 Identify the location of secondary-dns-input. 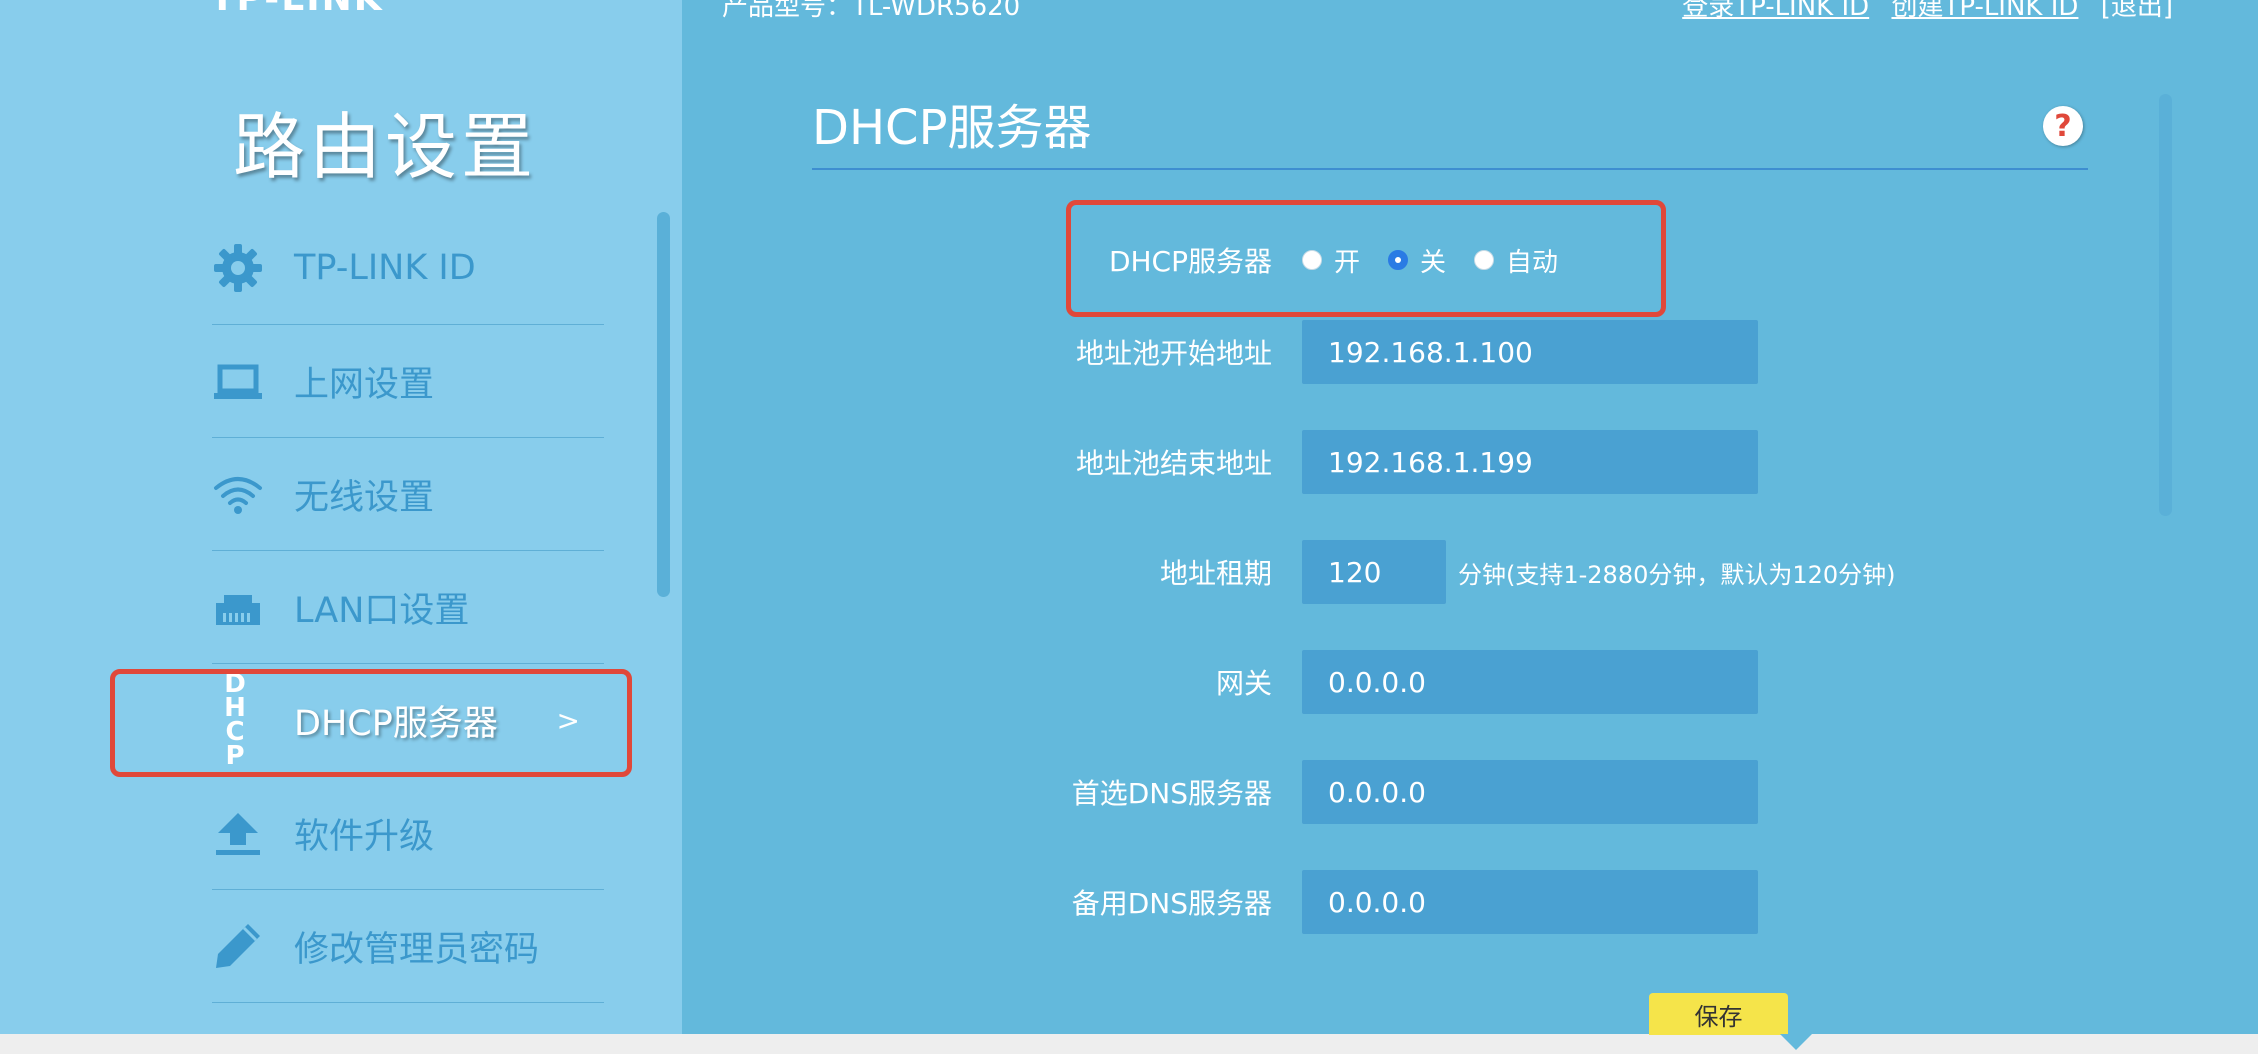
(1530, 902).